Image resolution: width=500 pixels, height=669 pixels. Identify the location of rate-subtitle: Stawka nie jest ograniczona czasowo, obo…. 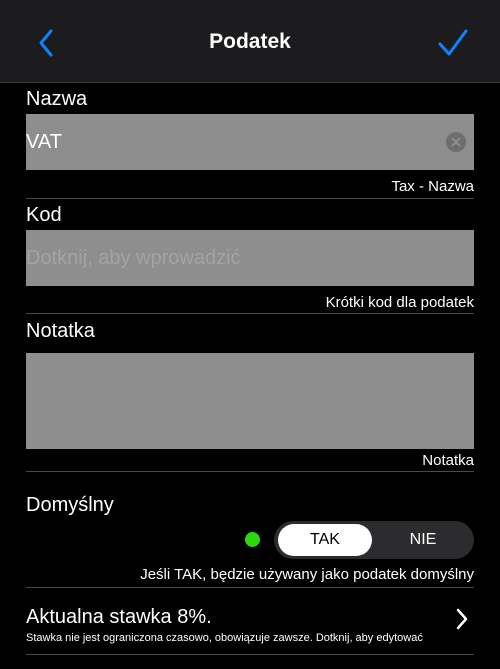
(224, 638).